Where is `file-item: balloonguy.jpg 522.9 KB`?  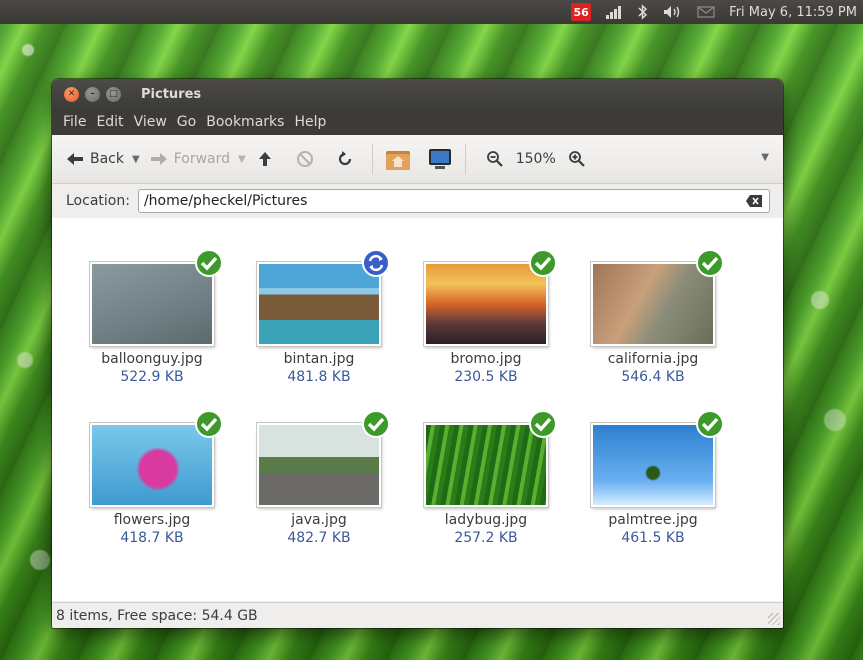 file-item: balloonguy.jpg 522.9 KB is located at coordinates (152, 317).